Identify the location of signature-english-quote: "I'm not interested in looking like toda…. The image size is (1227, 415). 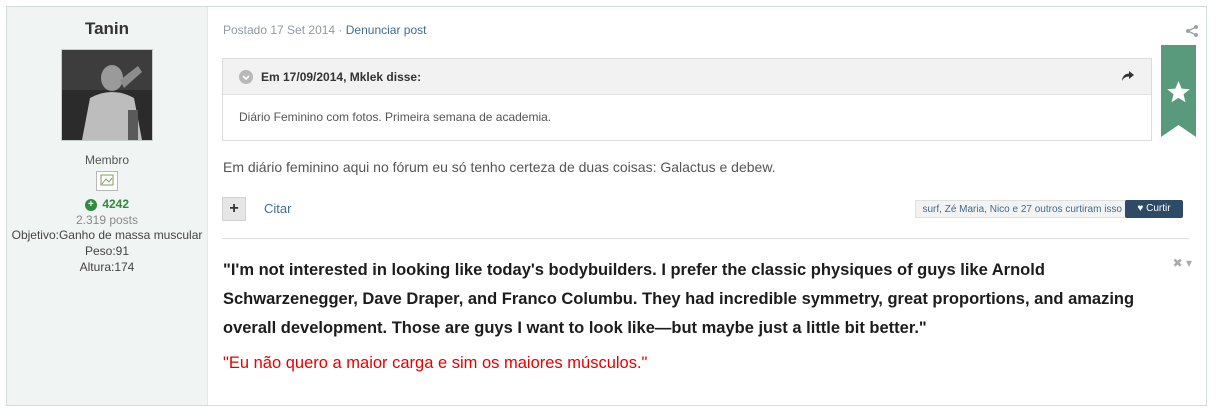
(679, 299).